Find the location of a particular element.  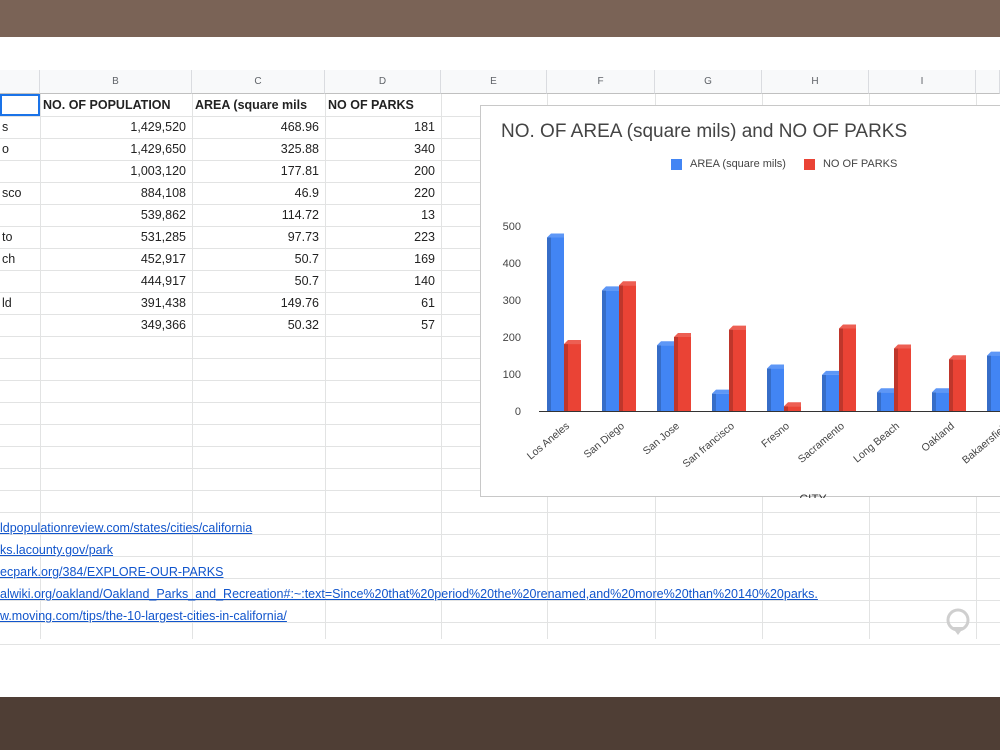

cell-parks: 223 is located at coordinates (383, 237).